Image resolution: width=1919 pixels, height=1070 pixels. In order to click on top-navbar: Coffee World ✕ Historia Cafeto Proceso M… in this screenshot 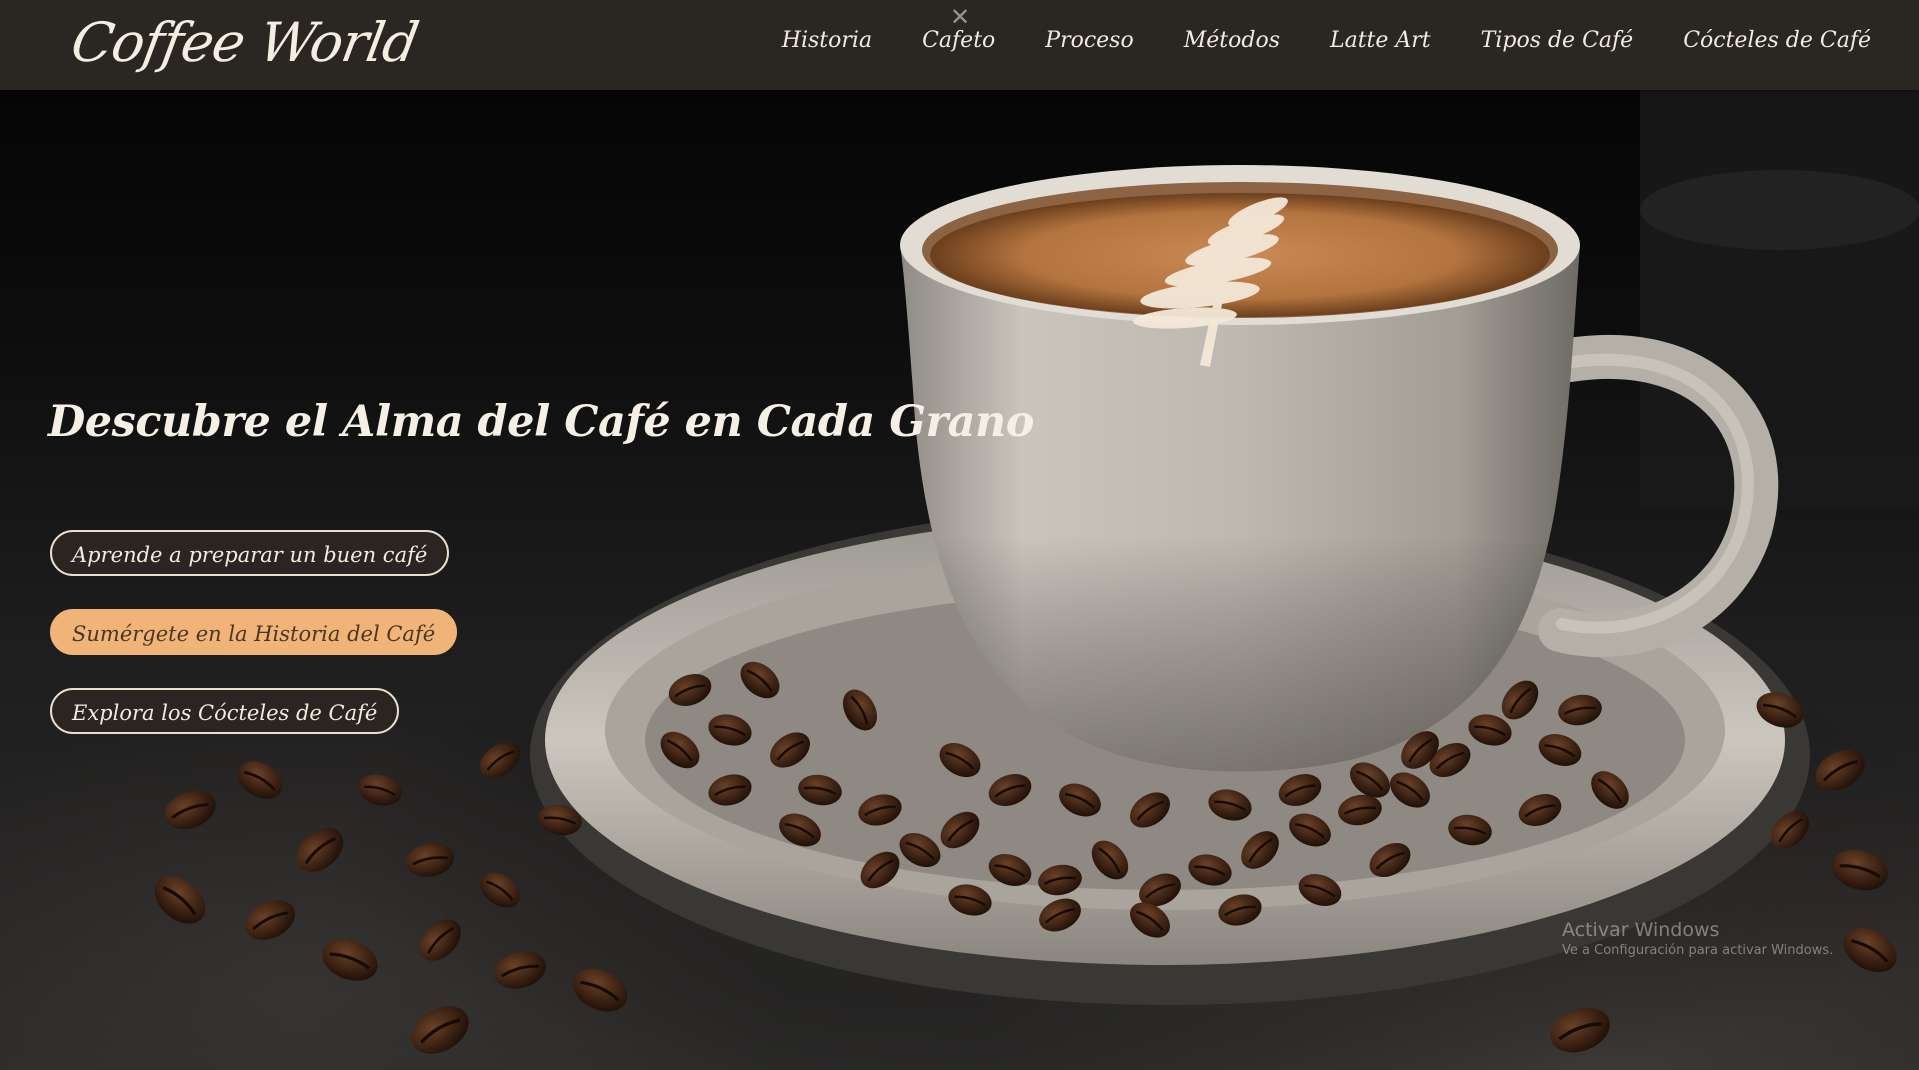, I will do `click(959, 45)`.